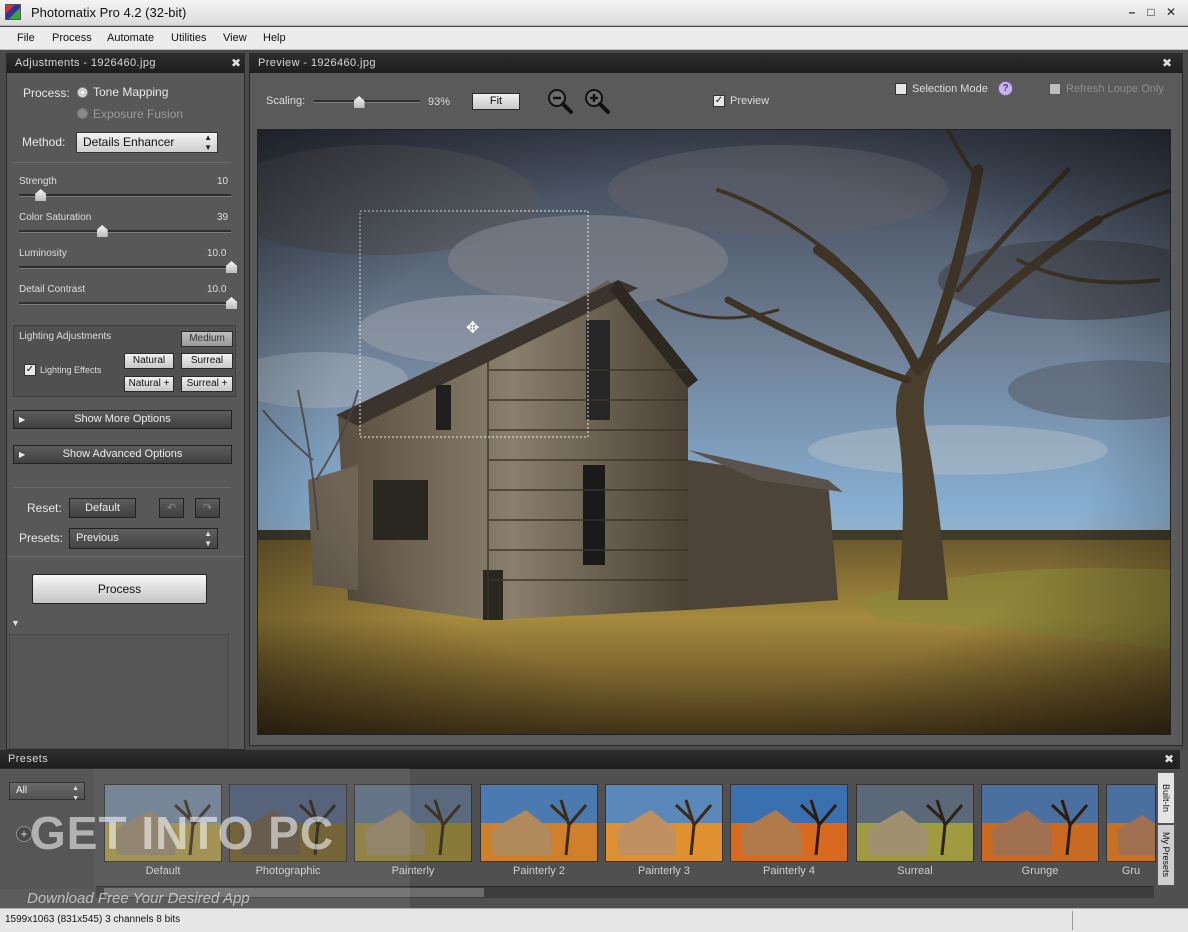  I want to click on preset-caption: Grunge, so click(1040, 871).